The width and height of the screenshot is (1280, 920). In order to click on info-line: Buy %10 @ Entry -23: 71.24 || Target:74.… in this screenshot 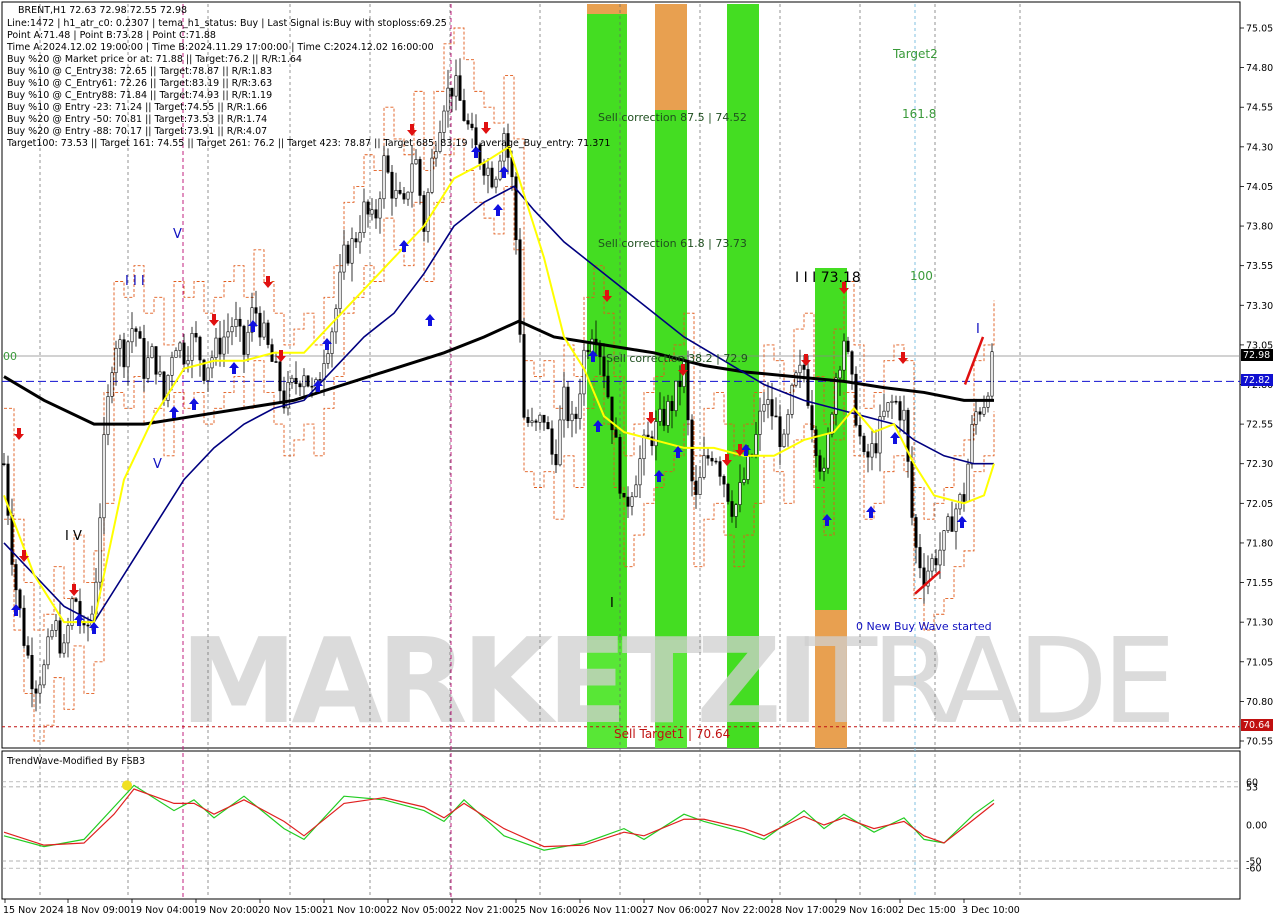, I will do `click(137, 107)`.